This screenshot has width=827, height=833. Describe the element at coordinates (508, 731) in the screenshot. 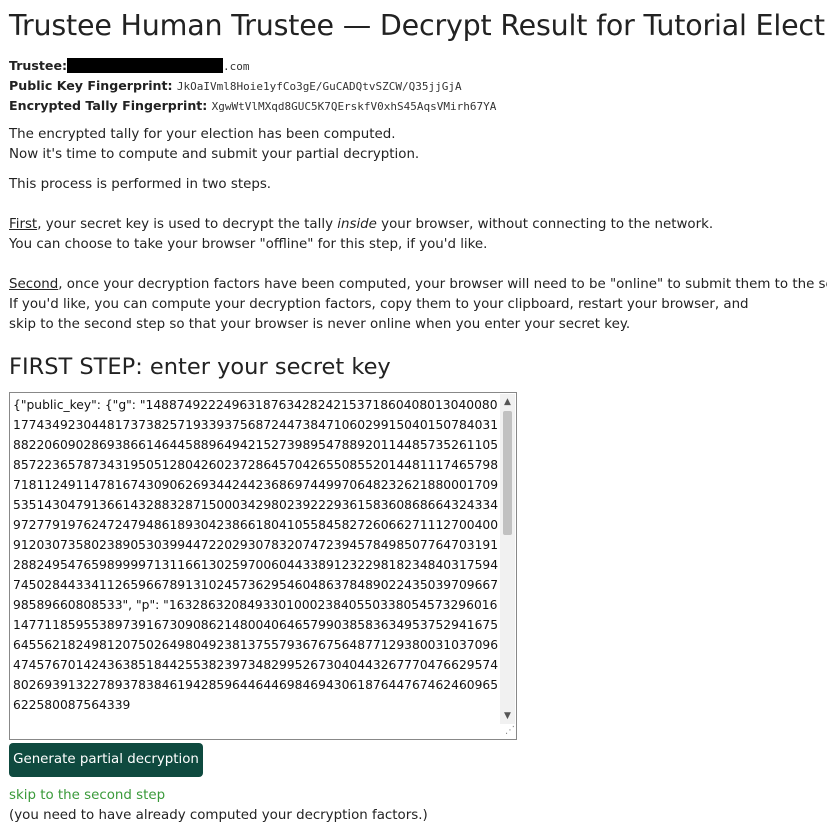

I see `resize-grip-icon: ⋰` at that location.